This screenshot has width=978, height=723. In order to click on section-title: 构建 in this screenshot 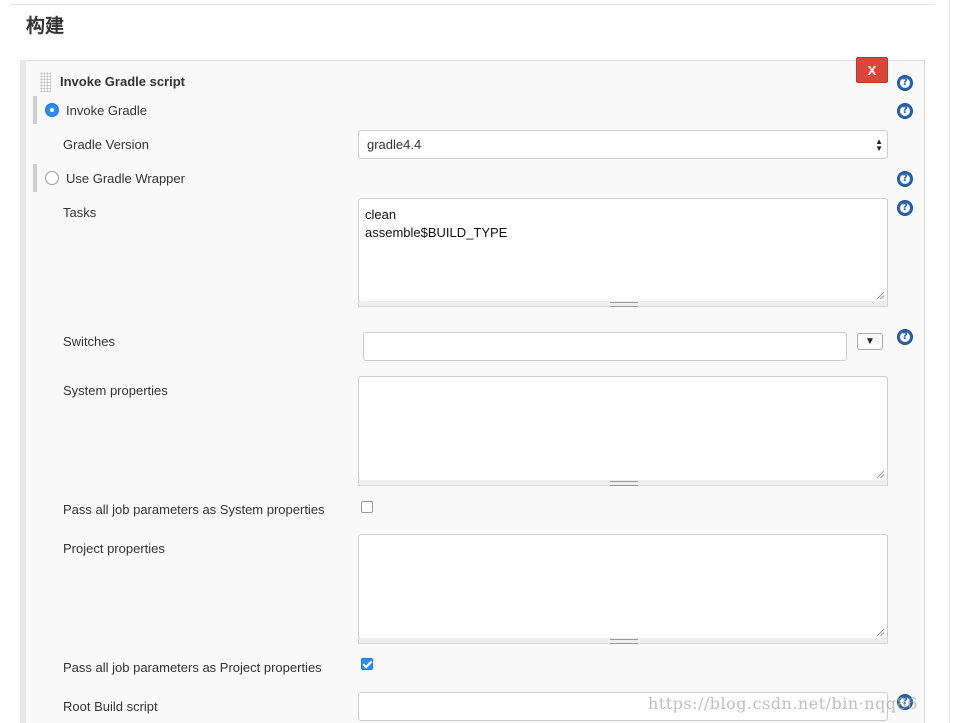, I will do `click(45, 26)`.